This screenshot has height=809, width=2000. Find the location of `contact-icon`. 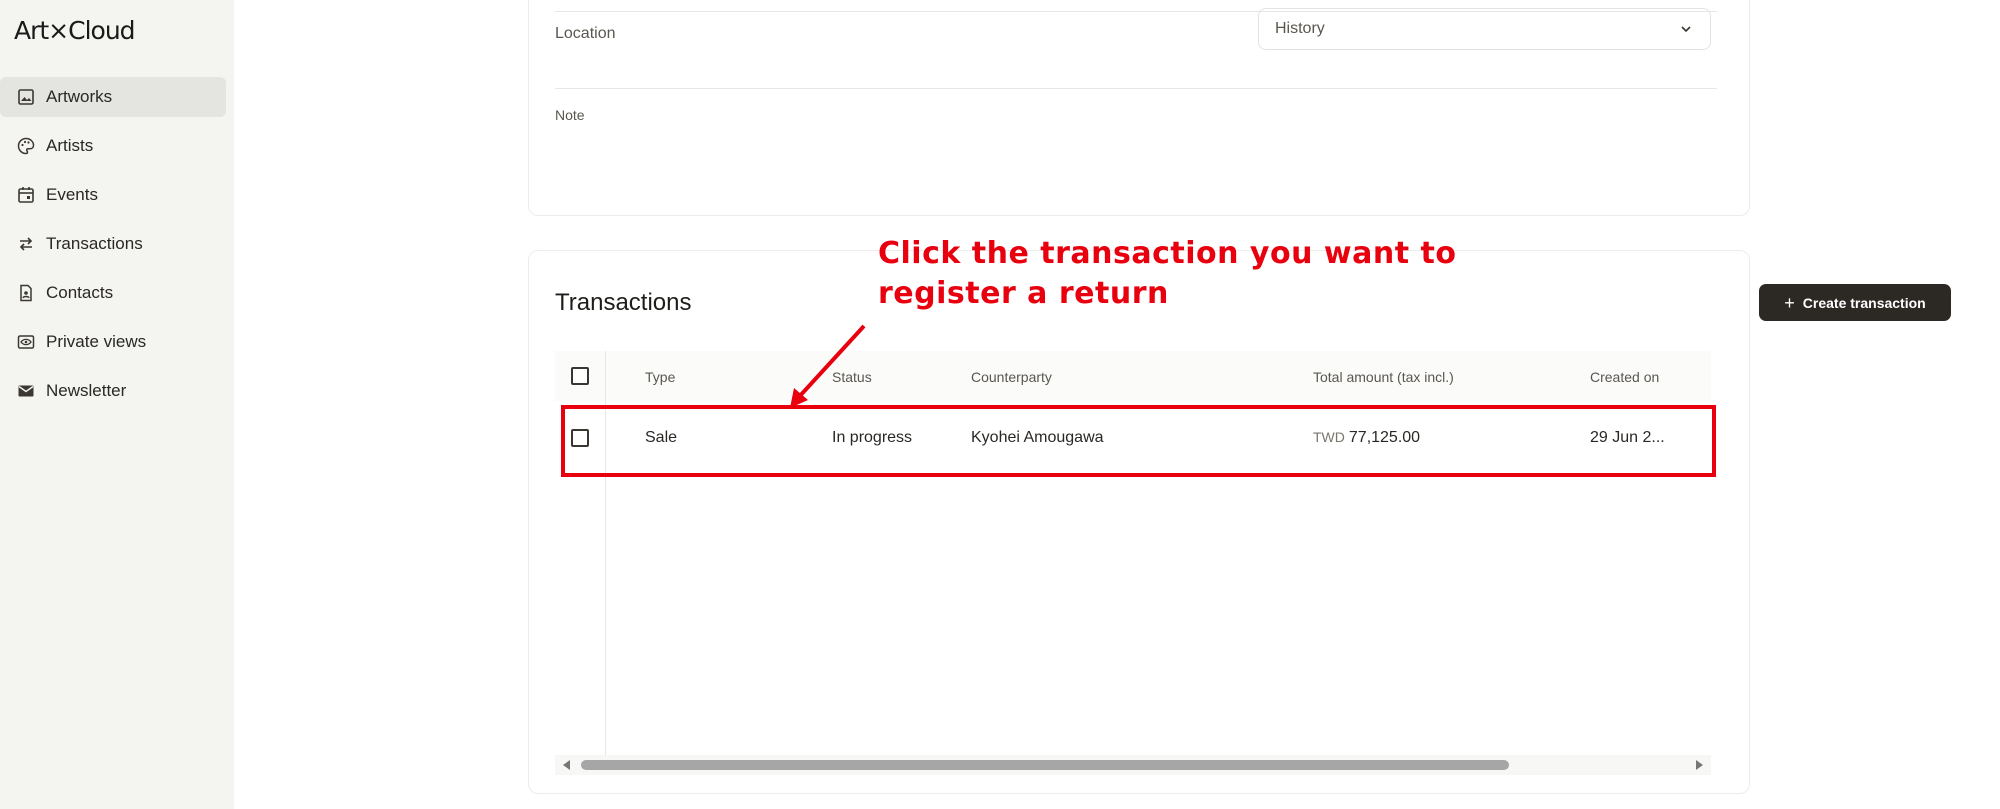

contact-icon is located at coordinates (26, 293).